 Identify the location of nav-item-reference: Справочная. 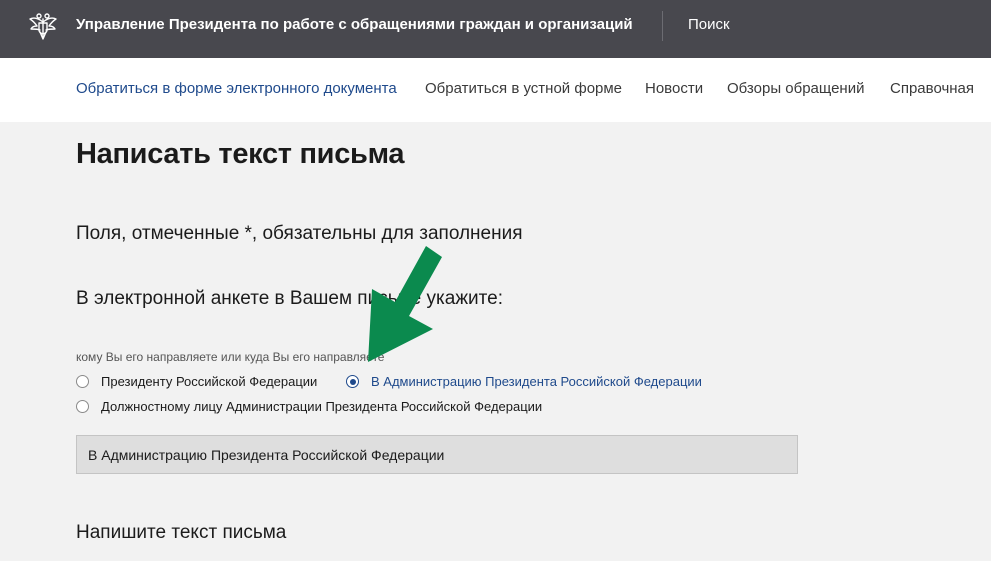
(932, 88).